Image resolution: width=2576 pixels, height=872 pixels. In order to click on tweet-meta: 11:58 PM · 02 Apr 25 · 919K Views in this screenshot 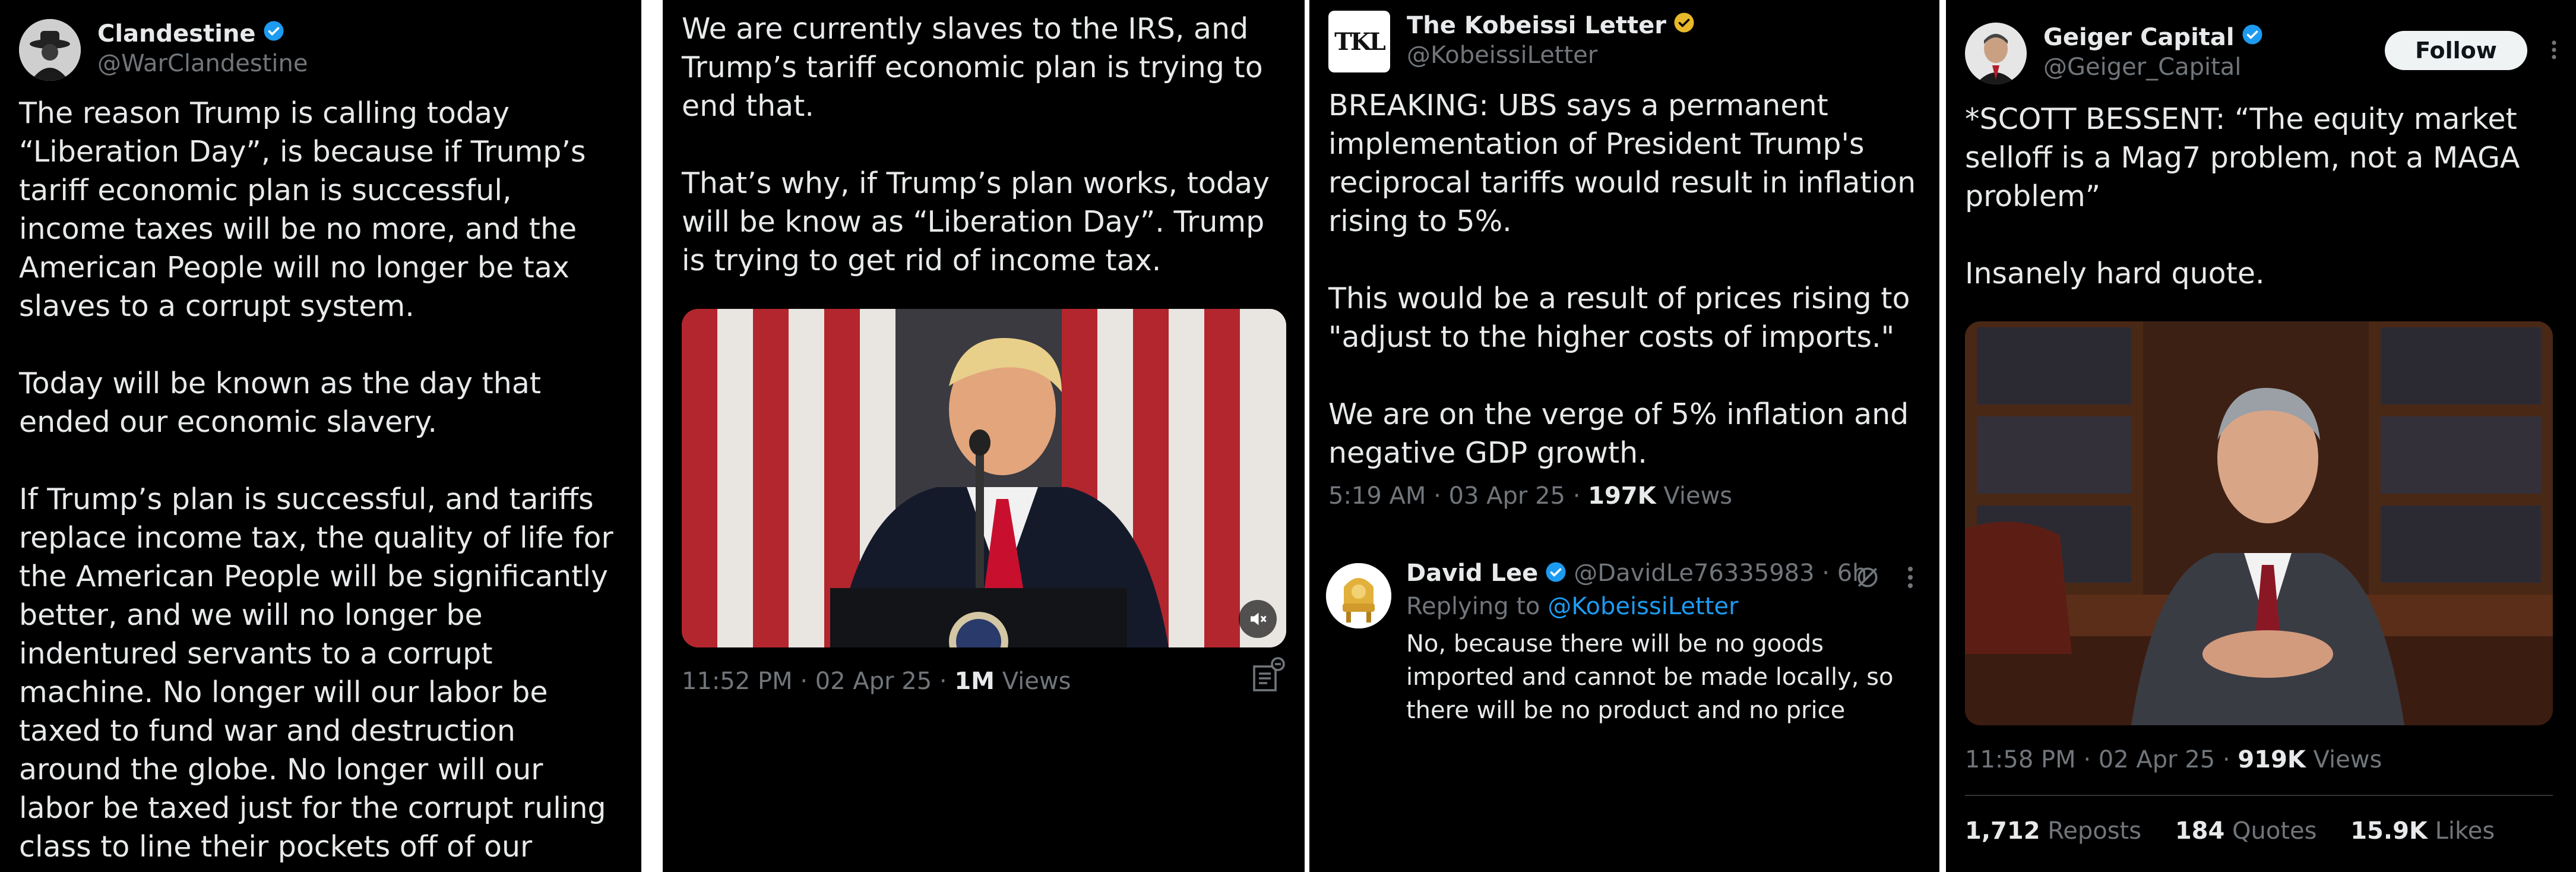, I will do `click(2173, 759)`.